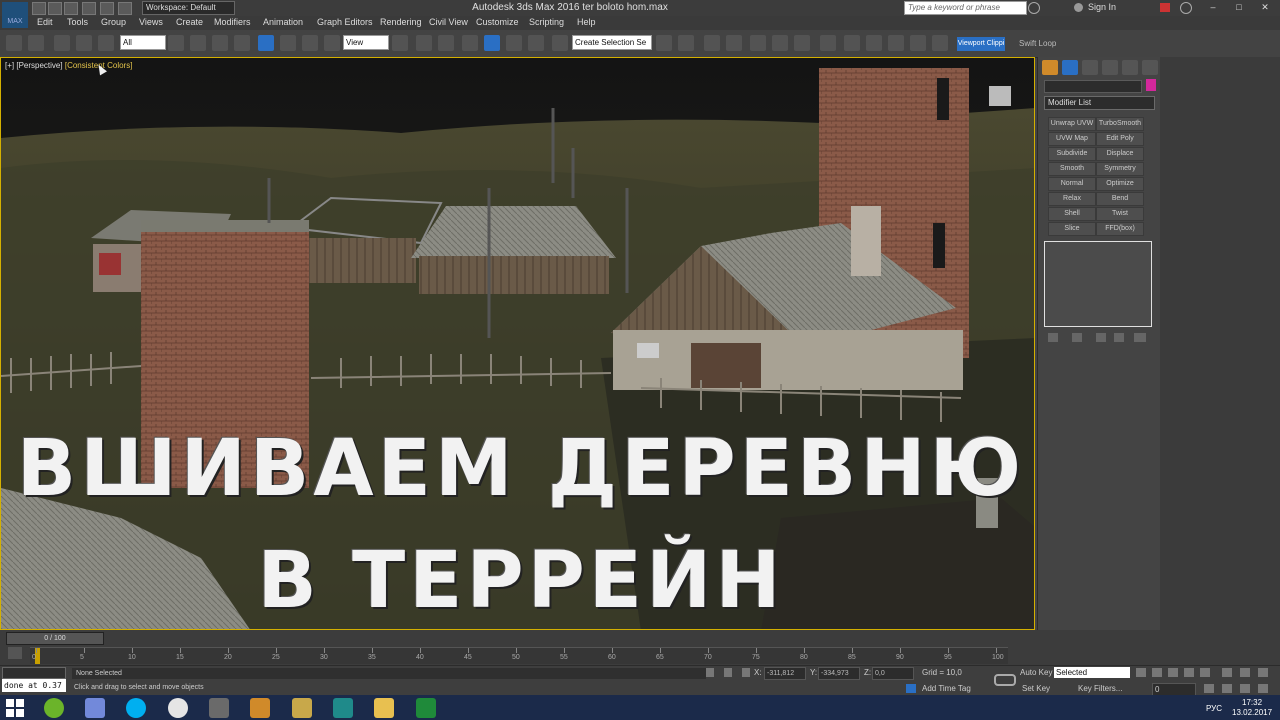  I want to click on help-icon, so click(1186, 8).